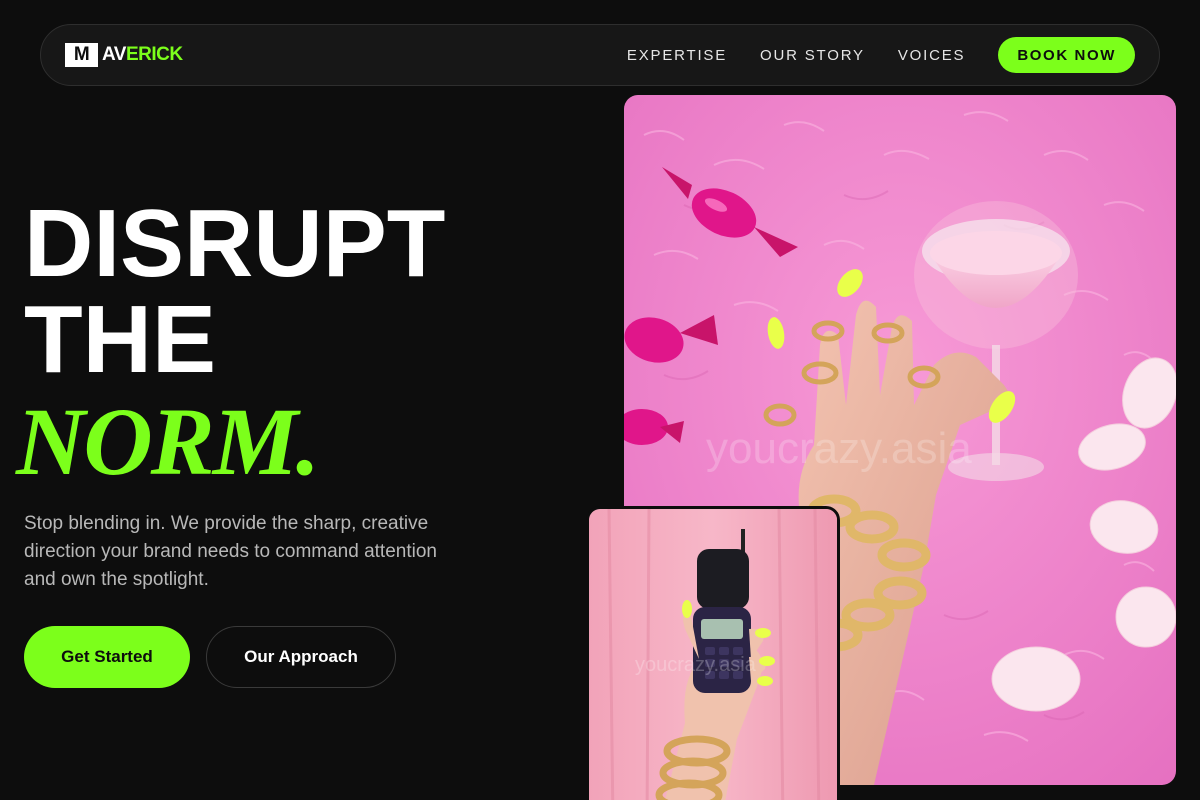 This screenshot has height=800, width=1200. Describe the element at coordinates (881, 55) in the screenshot. I see `nav-menu: EXPERTISE OUR STORY VOICES BOOK NOW` at that location.